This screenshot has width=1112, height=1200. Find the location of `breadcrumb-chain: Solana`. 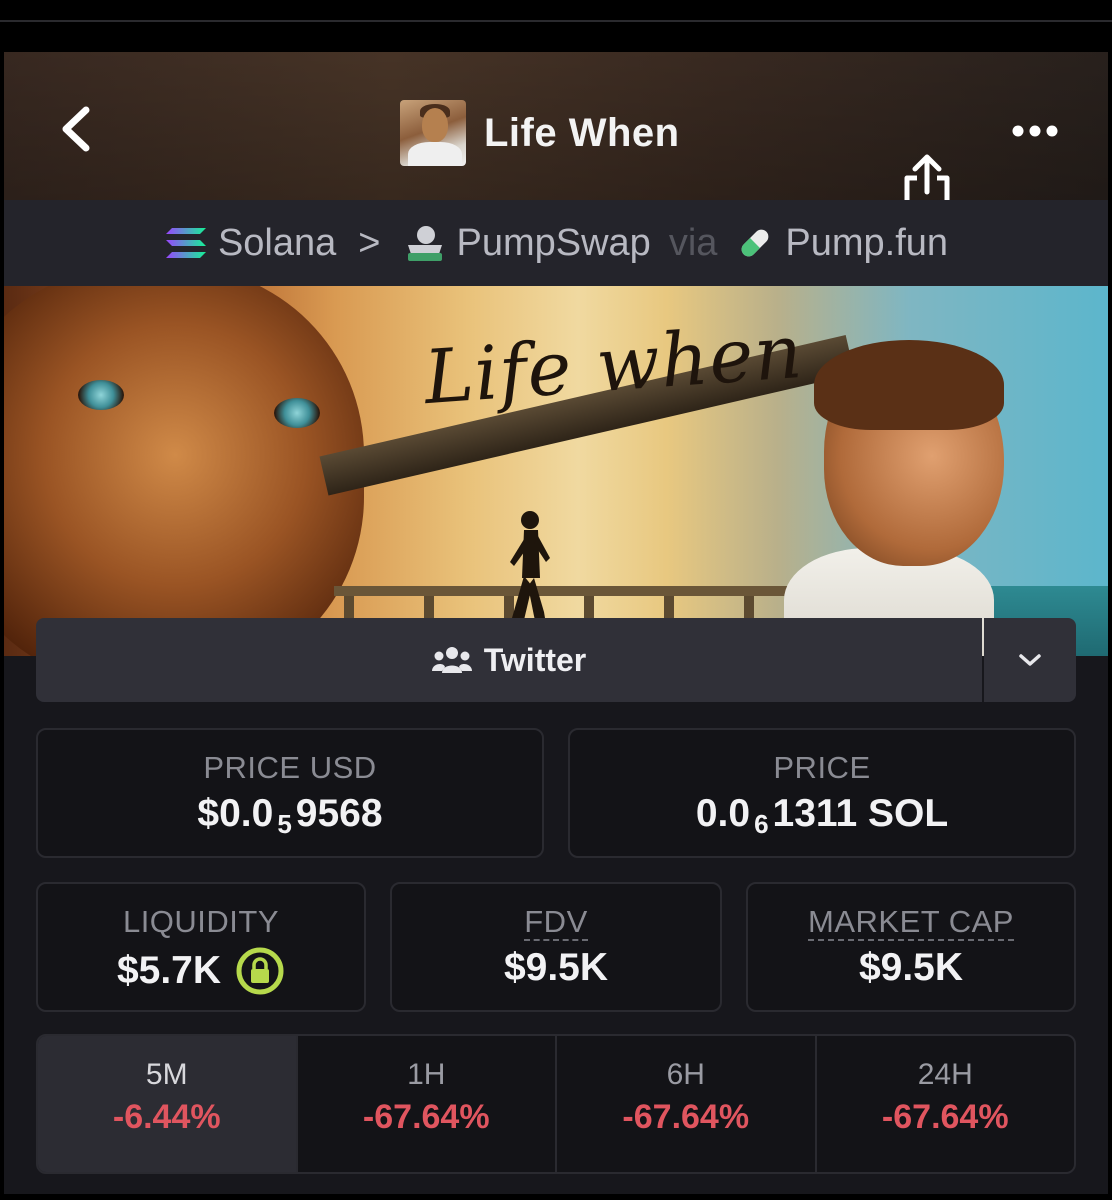

breadcrumb-chain: Solana is located at coordinates (250, 243).